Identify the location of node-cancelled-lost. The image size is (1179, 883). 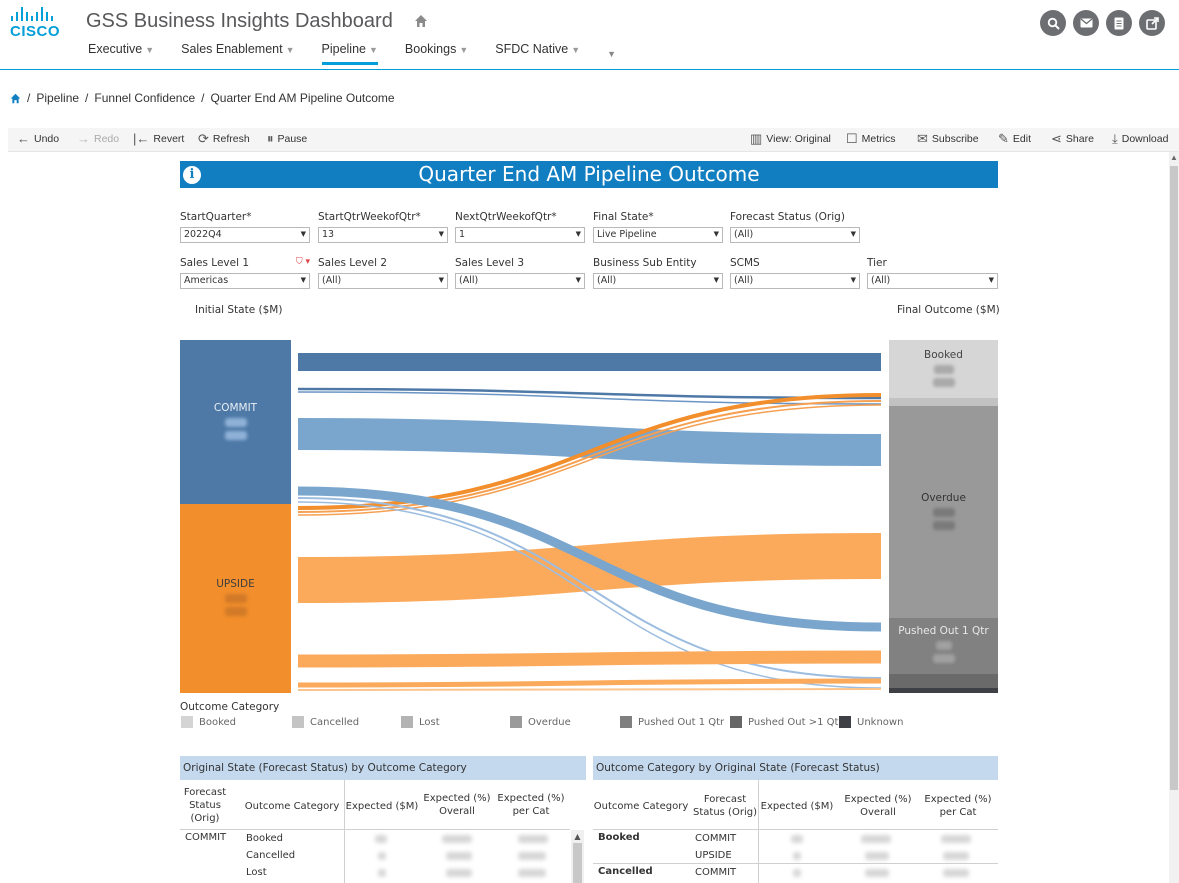
(943, 402).